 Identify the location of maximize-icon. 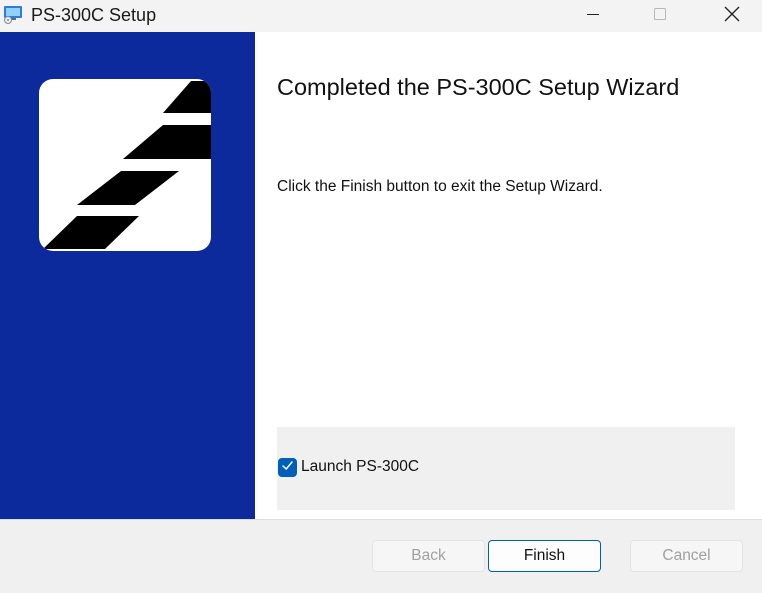
(660, 16).